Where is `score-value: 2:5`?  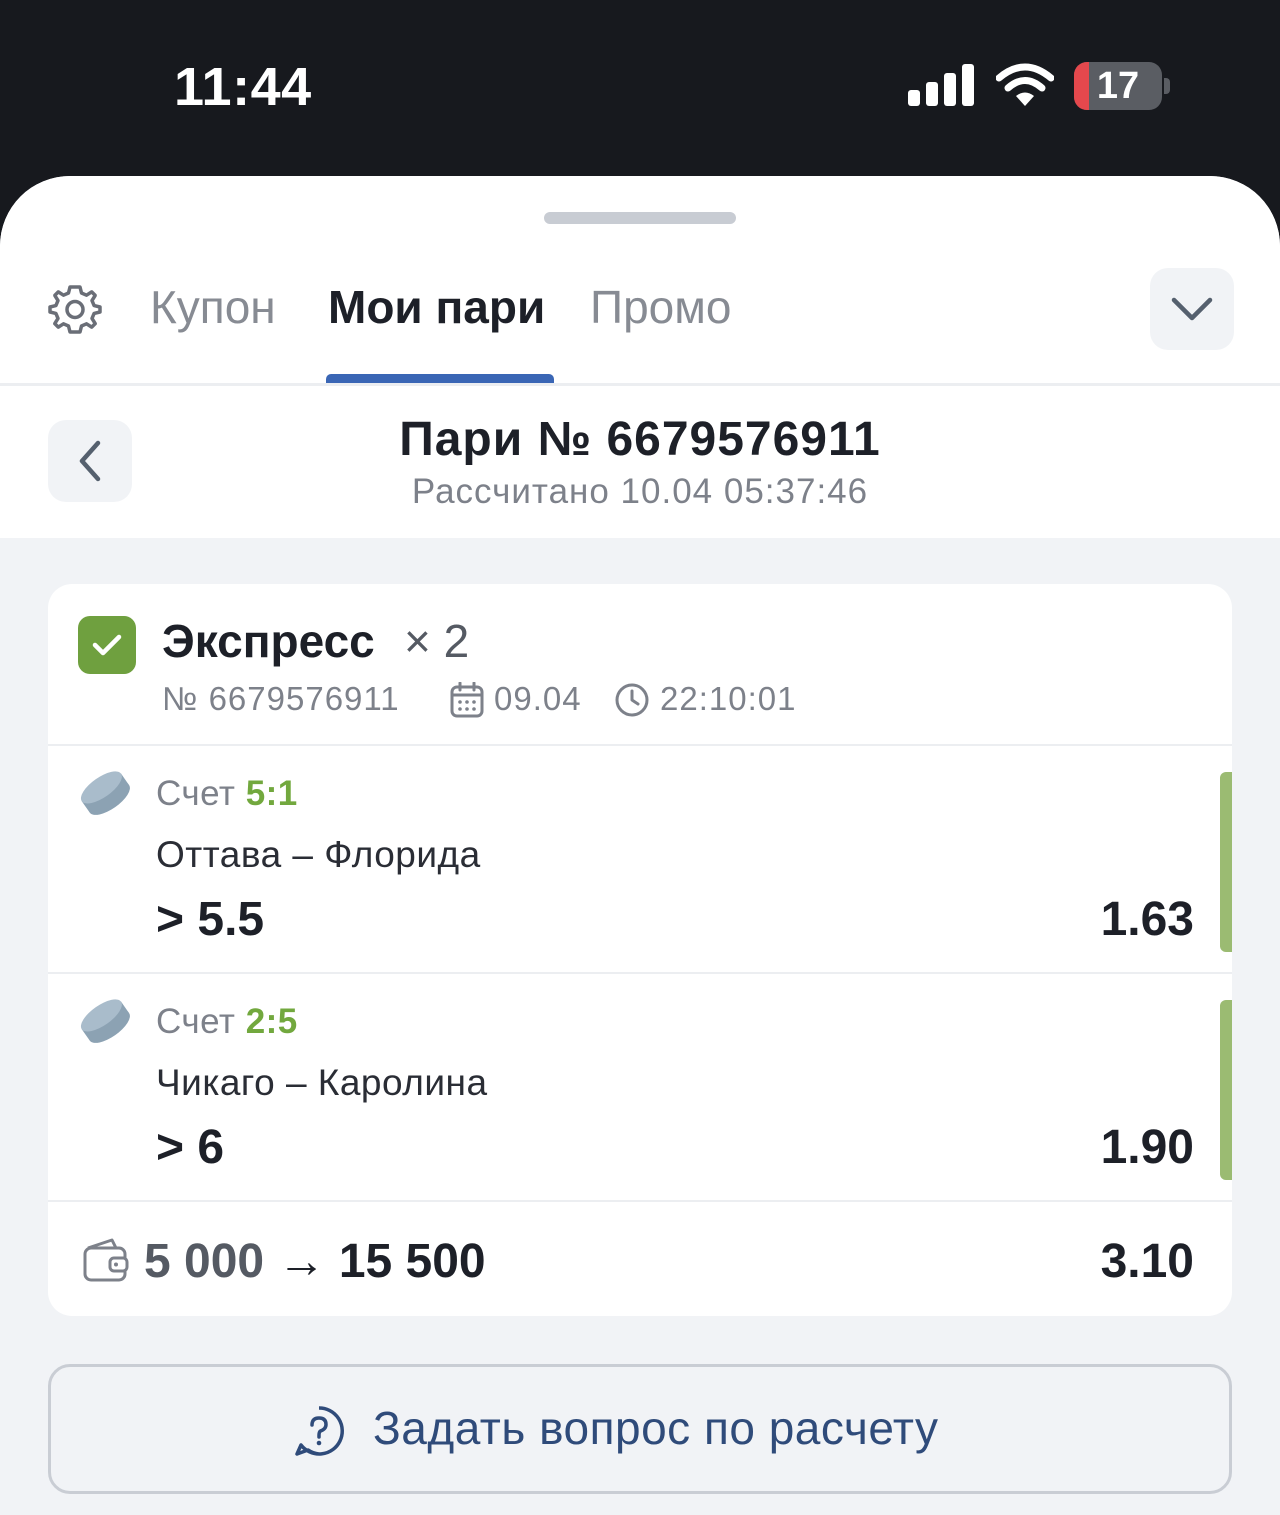
score-value: 2:5 is located at coordinates (271, 1021).